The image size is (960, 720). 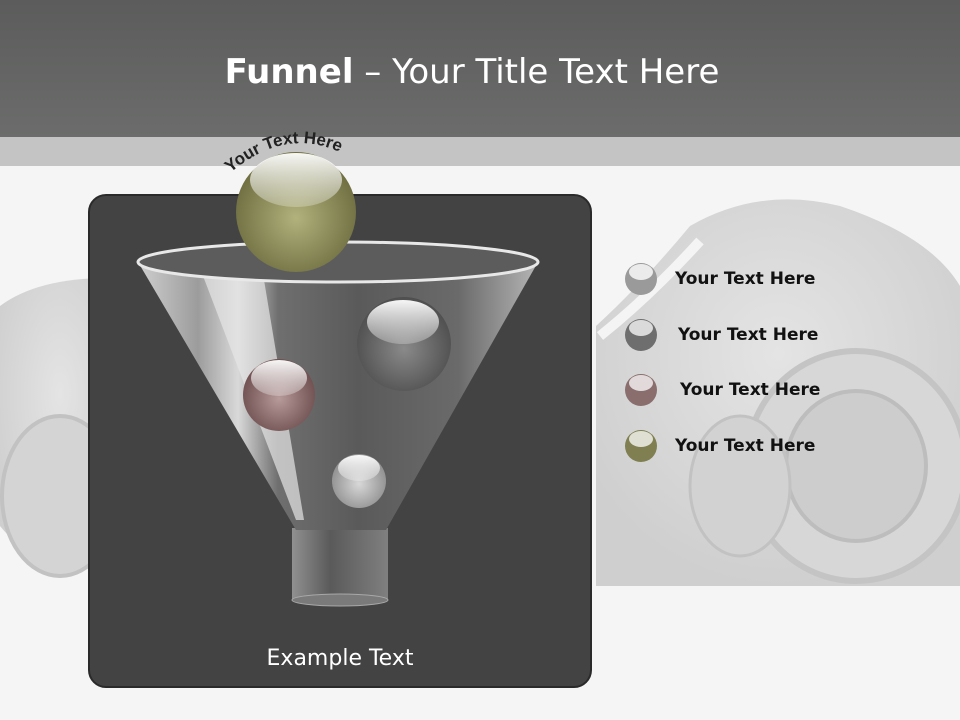 I want to click on olive-ball-icon, so click(x=296, y=212).